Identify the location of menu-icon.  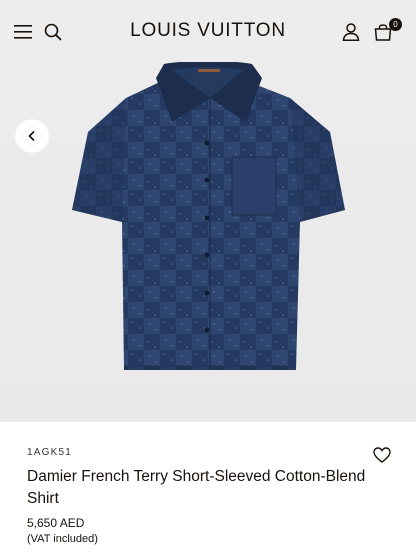
(23, 32).